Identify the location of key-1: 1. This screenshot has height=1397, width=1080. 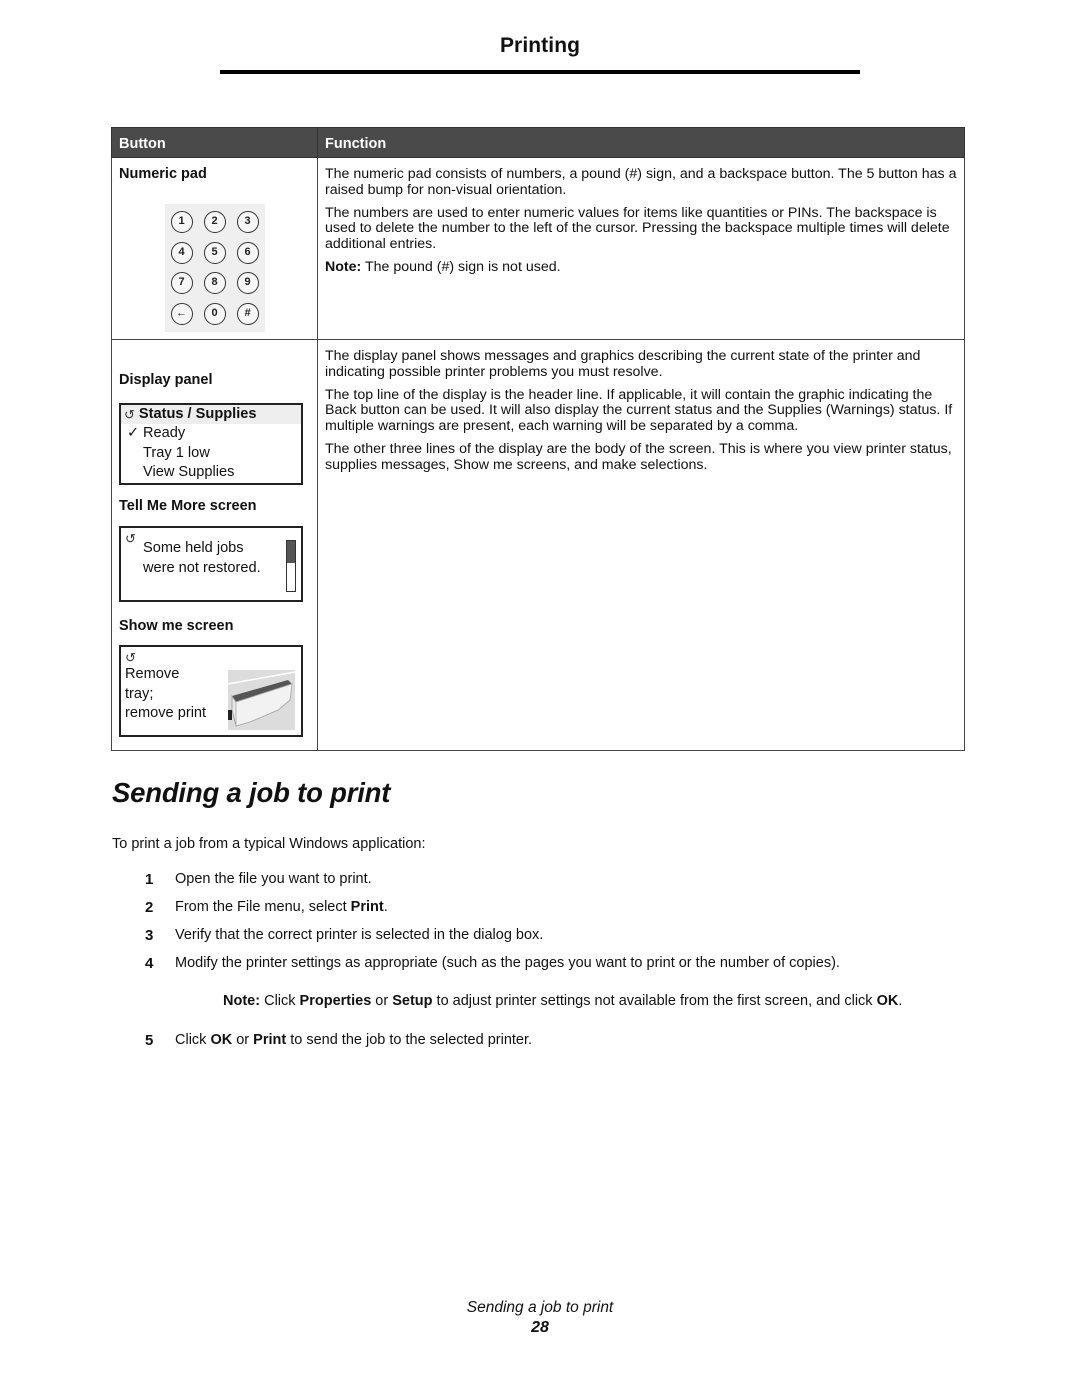
(181, 222).